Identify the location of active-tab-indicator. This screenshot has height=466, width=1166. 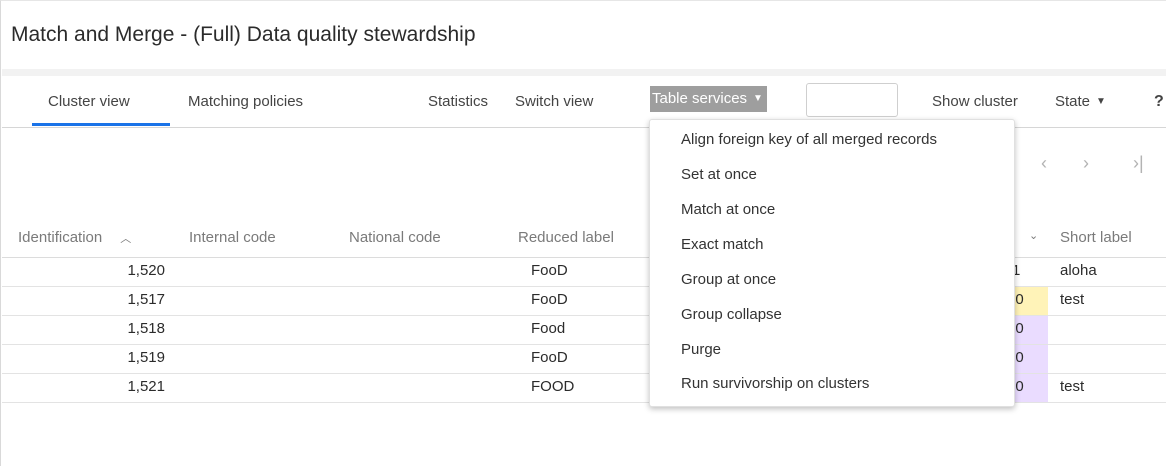
(101, 124).